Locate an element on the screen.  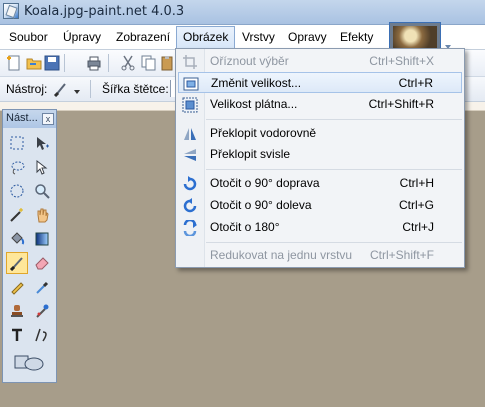
rotate-right-icon is located at coordinates (190, 184).